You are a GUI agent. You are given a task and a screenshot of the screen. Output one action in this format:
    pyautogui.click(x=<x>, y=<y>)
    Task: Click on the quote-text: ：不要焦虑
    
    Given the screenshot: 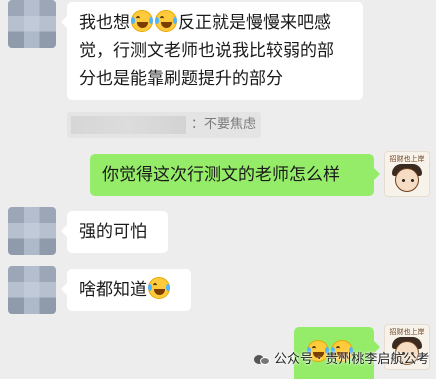 What is the action you would take?
    pyautogui.click(x=224, y=124)
    